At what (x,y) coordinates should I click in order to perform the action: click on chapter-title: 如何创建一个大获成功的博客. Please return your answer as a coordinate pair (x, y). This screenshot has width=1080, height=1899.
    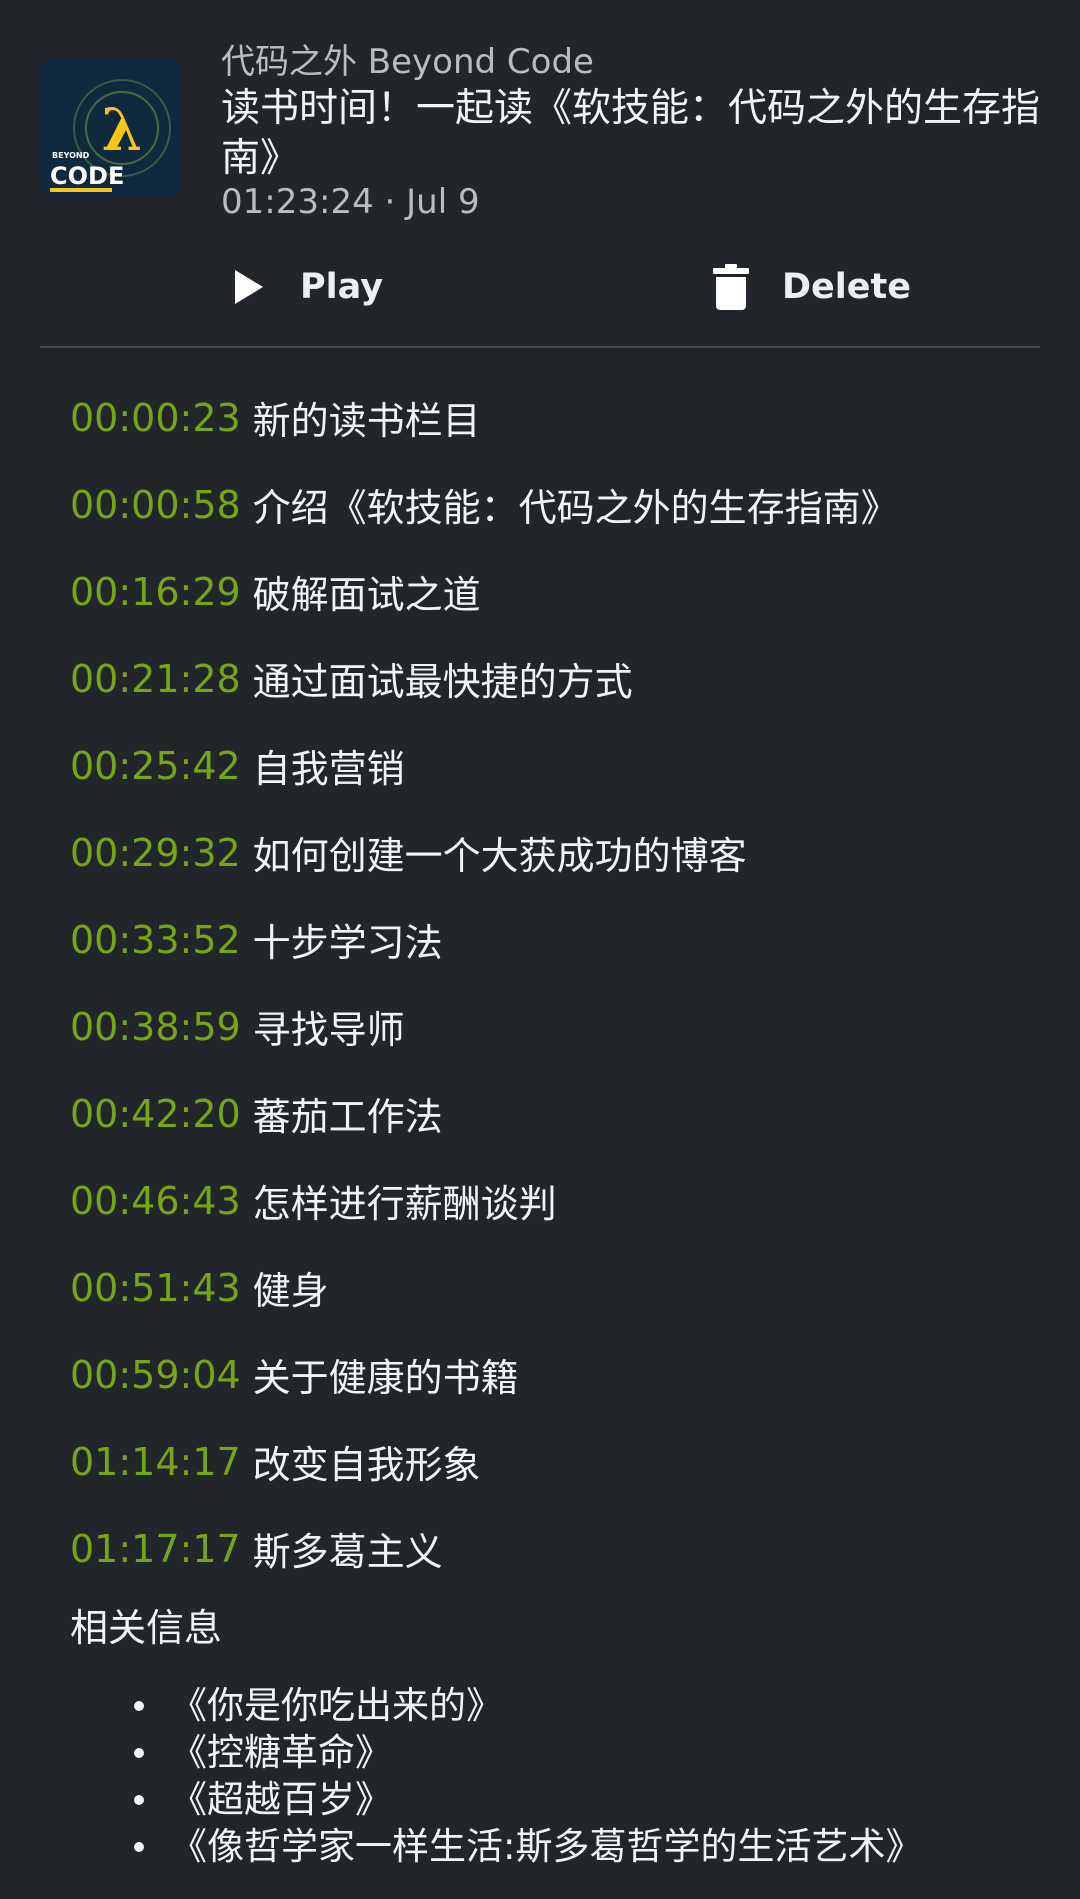
    Looking at the image, I should click on (499, 856).